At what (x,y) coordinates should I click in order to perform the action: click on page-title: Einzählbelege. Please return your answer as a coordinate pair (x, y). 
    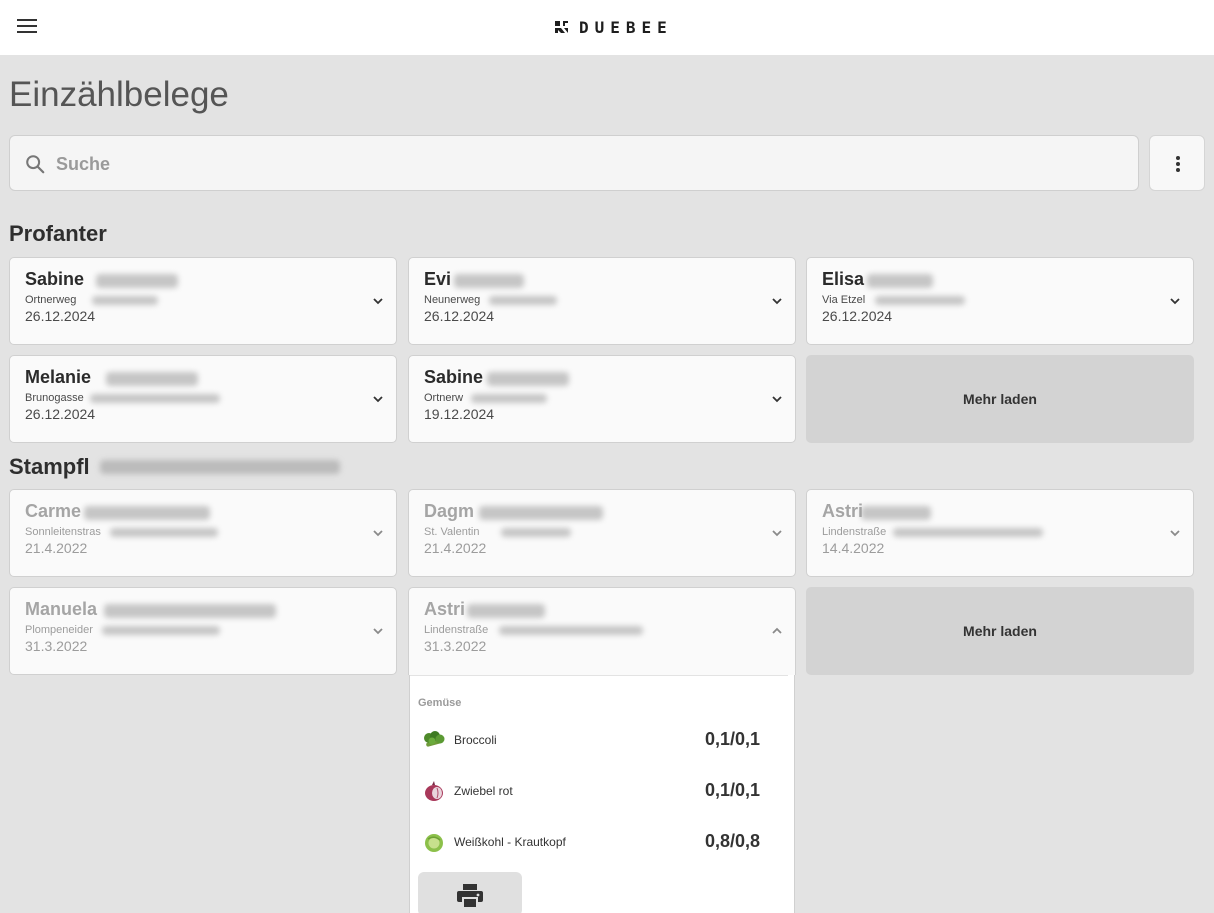
    Looking at the image, I should click on (119, 94).